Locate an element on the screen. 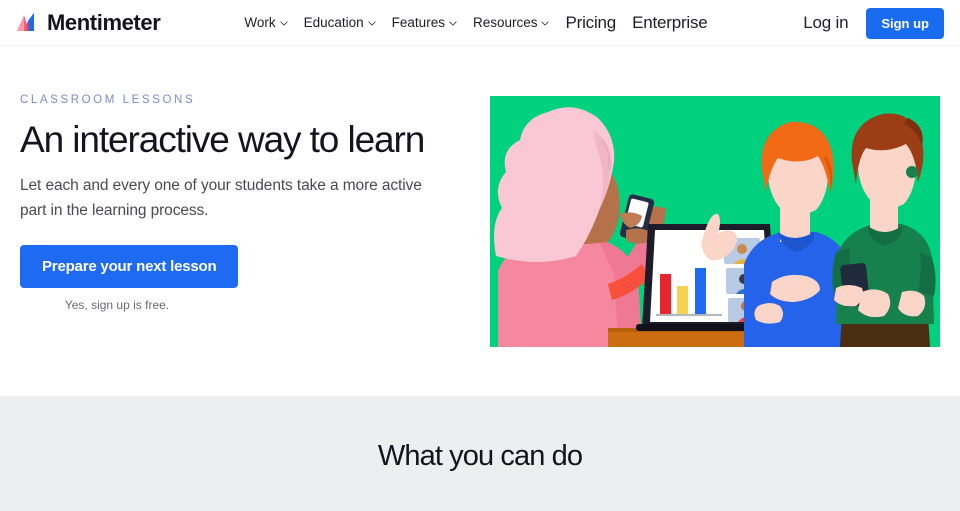 Image resolution: width=960 pixels, height=511 pixels. nav-label-pricing: Pricing is located at coordinates (591, 22).